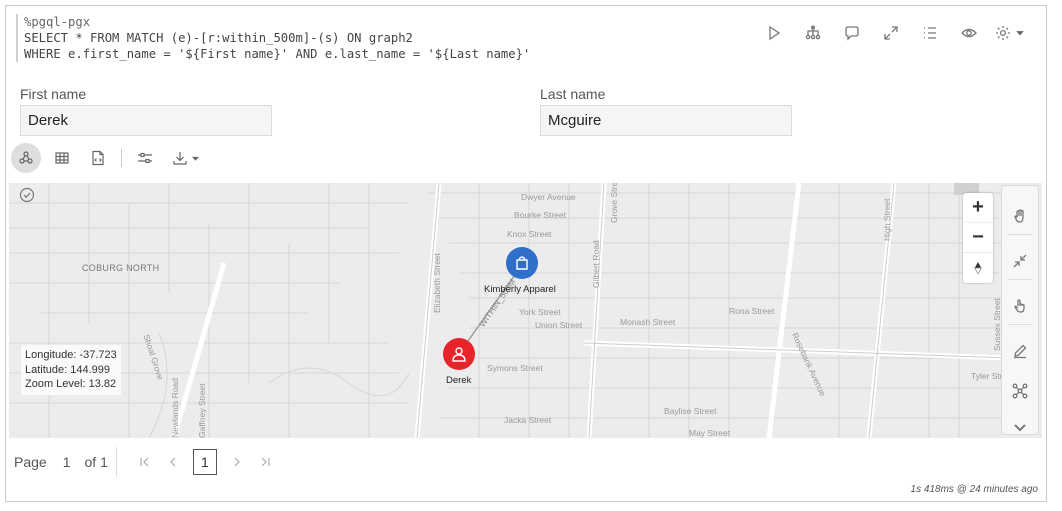  I want to click on settings-dropdown, so click(1010, 33).